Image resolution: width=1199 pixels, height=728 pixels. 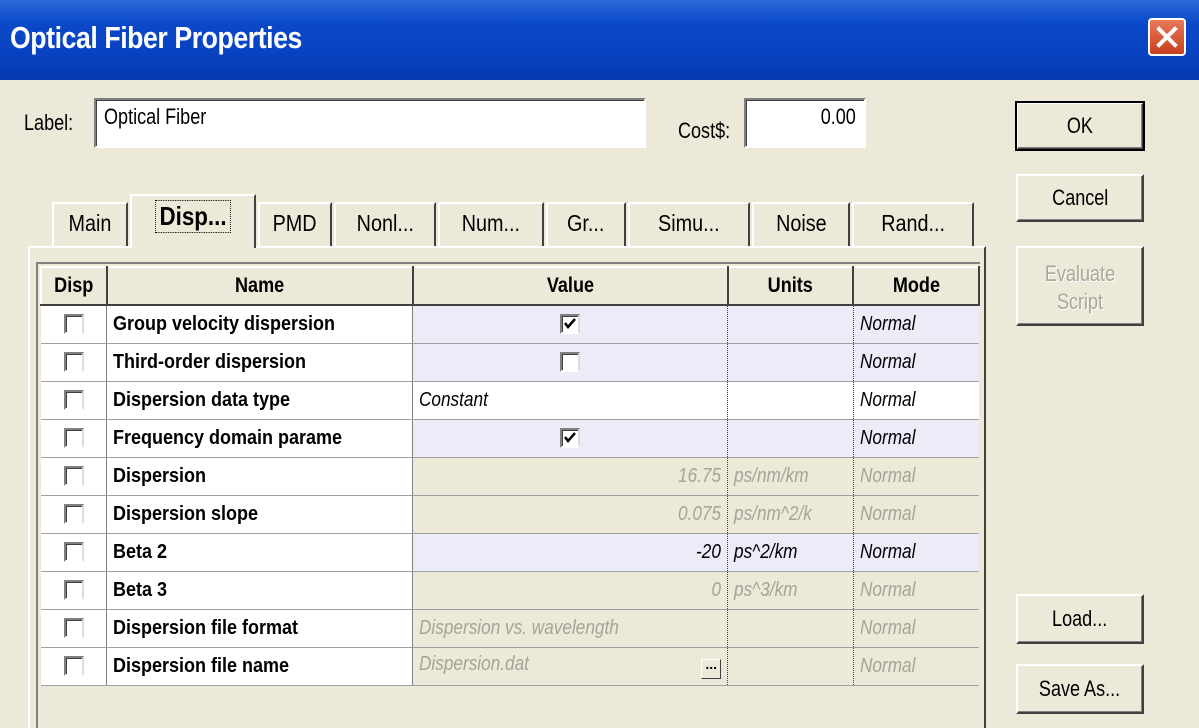 I want to click on property-name: Group velocity dispersion, so click(x=224, y=323).